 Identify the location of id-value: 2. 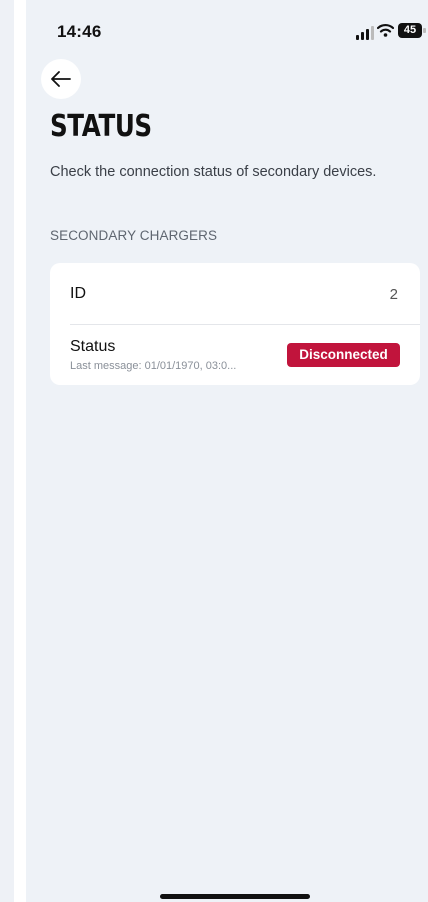
(393, 294).